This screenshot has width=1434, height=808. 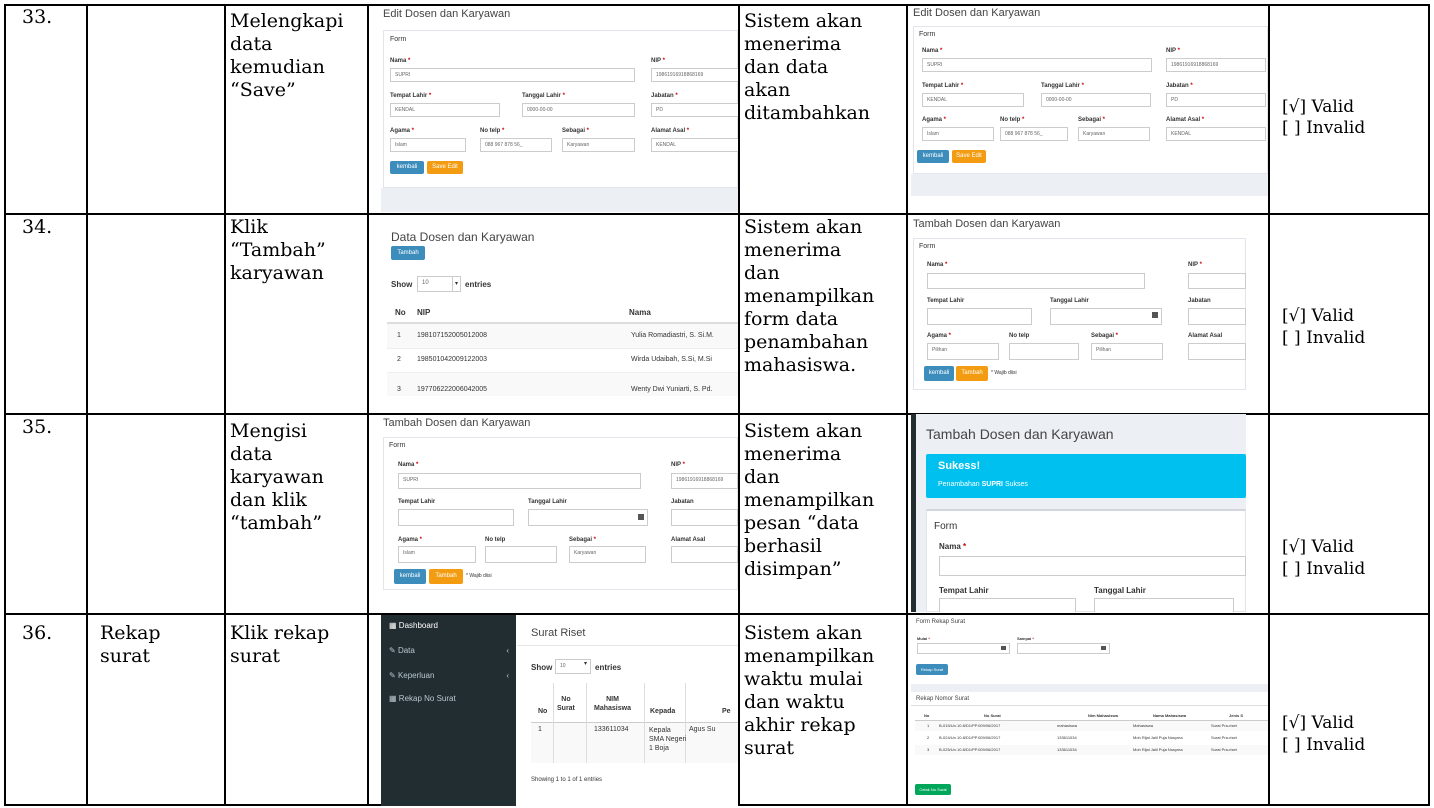 What do you see at coordinates (983, 484) in the screenshot?
I see `alert-message: Penambahan SUPRI Sukses` at bounding box center [983, 484].